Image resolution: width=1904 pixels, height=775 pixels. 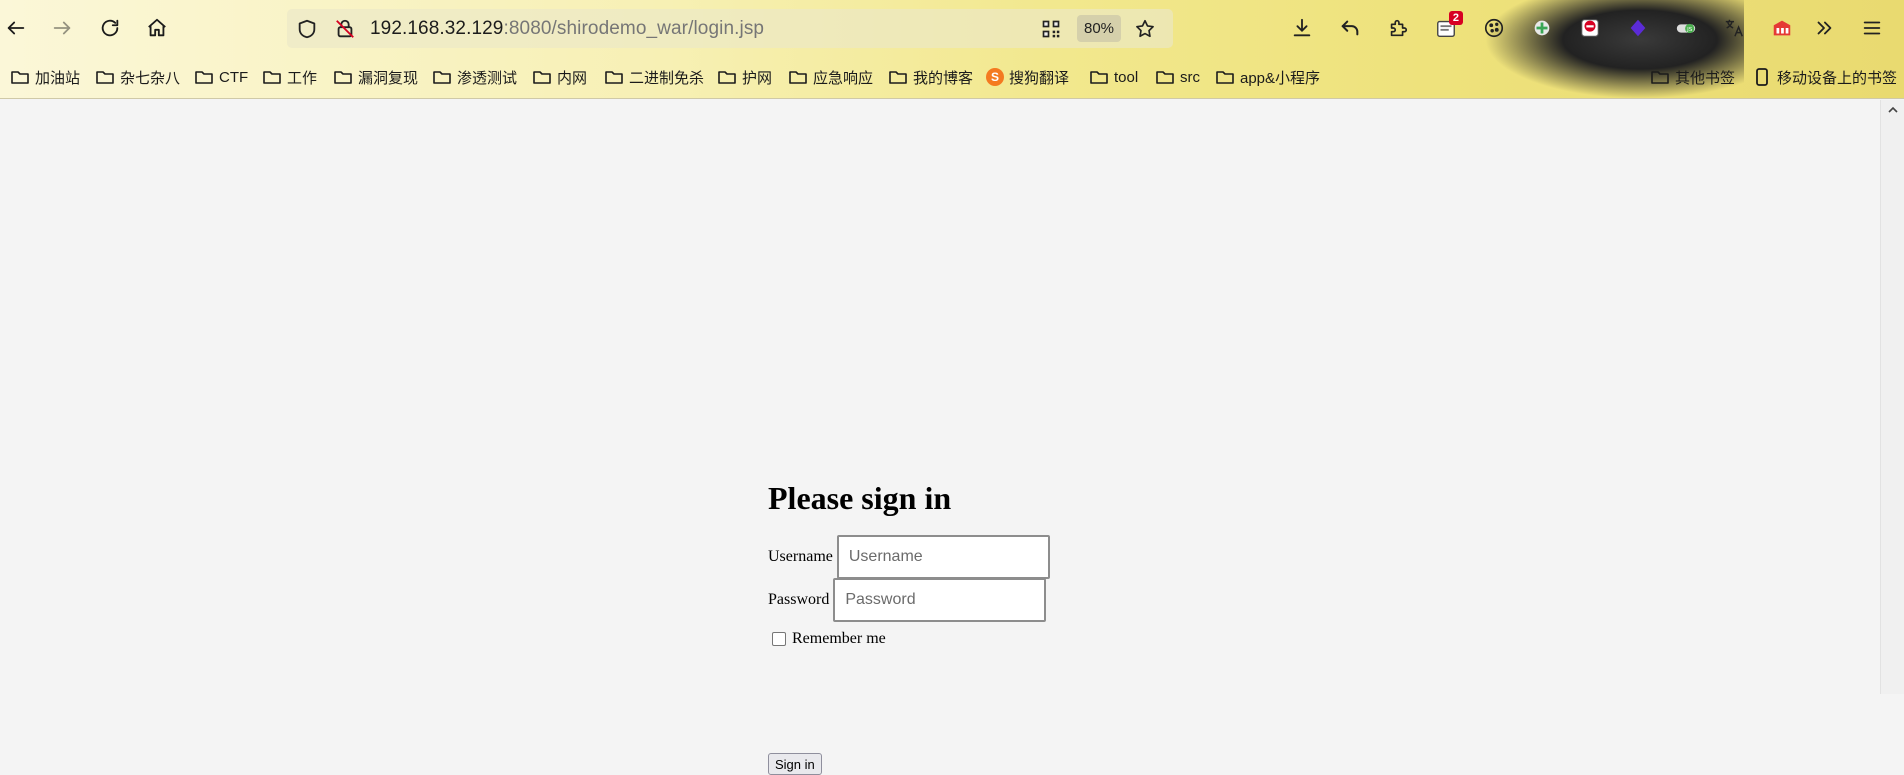 I want to click on bookmark-star-icon, so click(x=1145, y=29).